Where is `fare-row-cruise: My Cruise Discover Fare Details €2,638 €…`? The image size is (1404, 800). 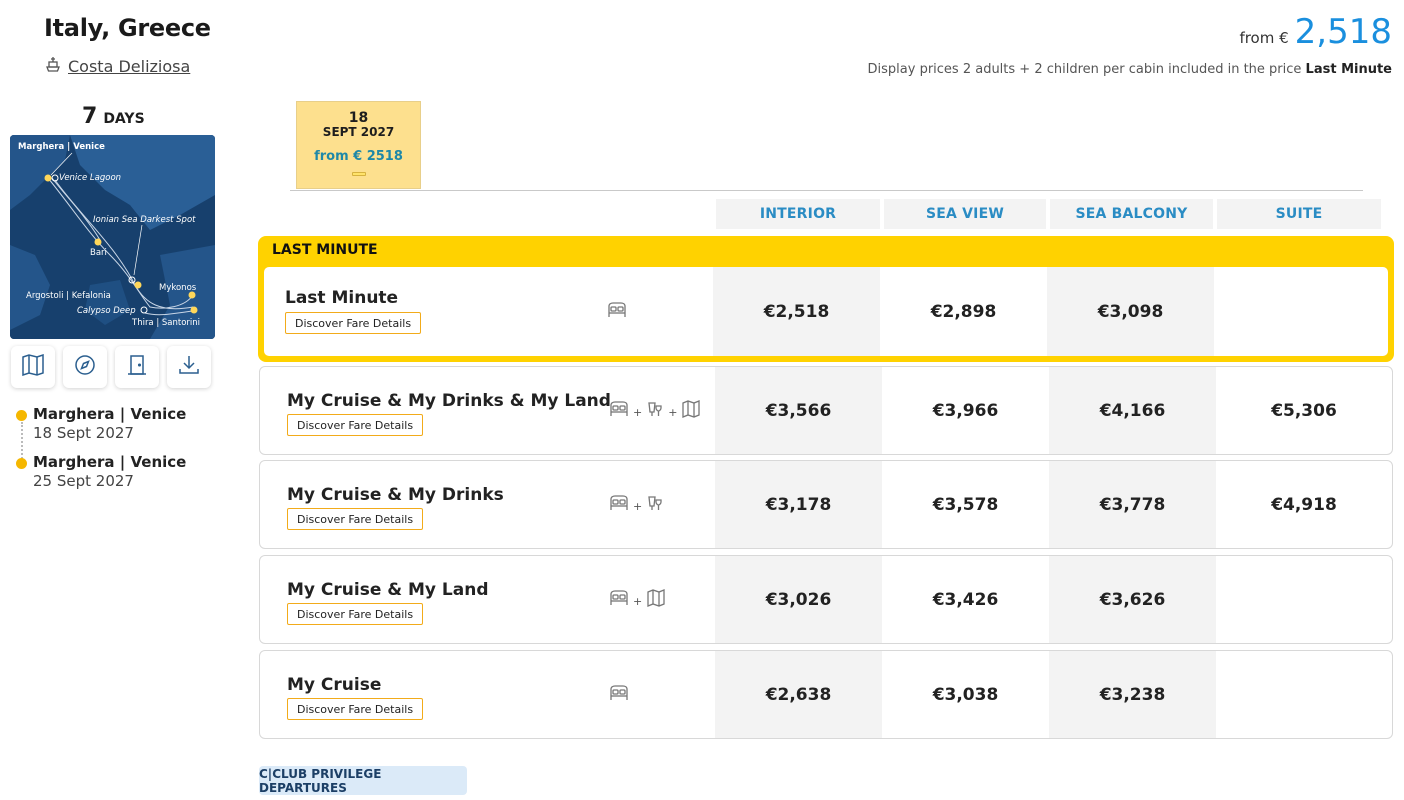 fare-row-cruise: My Cruise Discover Fare Details €2,638 €… is located at coordinates (826, 694).